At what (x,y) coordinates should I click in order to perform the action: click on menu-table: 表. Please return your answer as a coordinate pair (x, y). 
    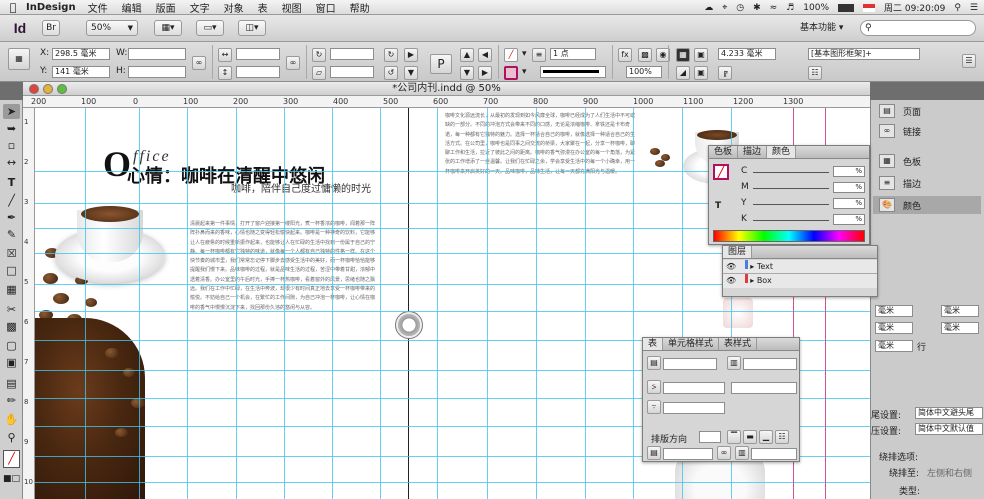
    Looking at the image, I should click on (263, 7).